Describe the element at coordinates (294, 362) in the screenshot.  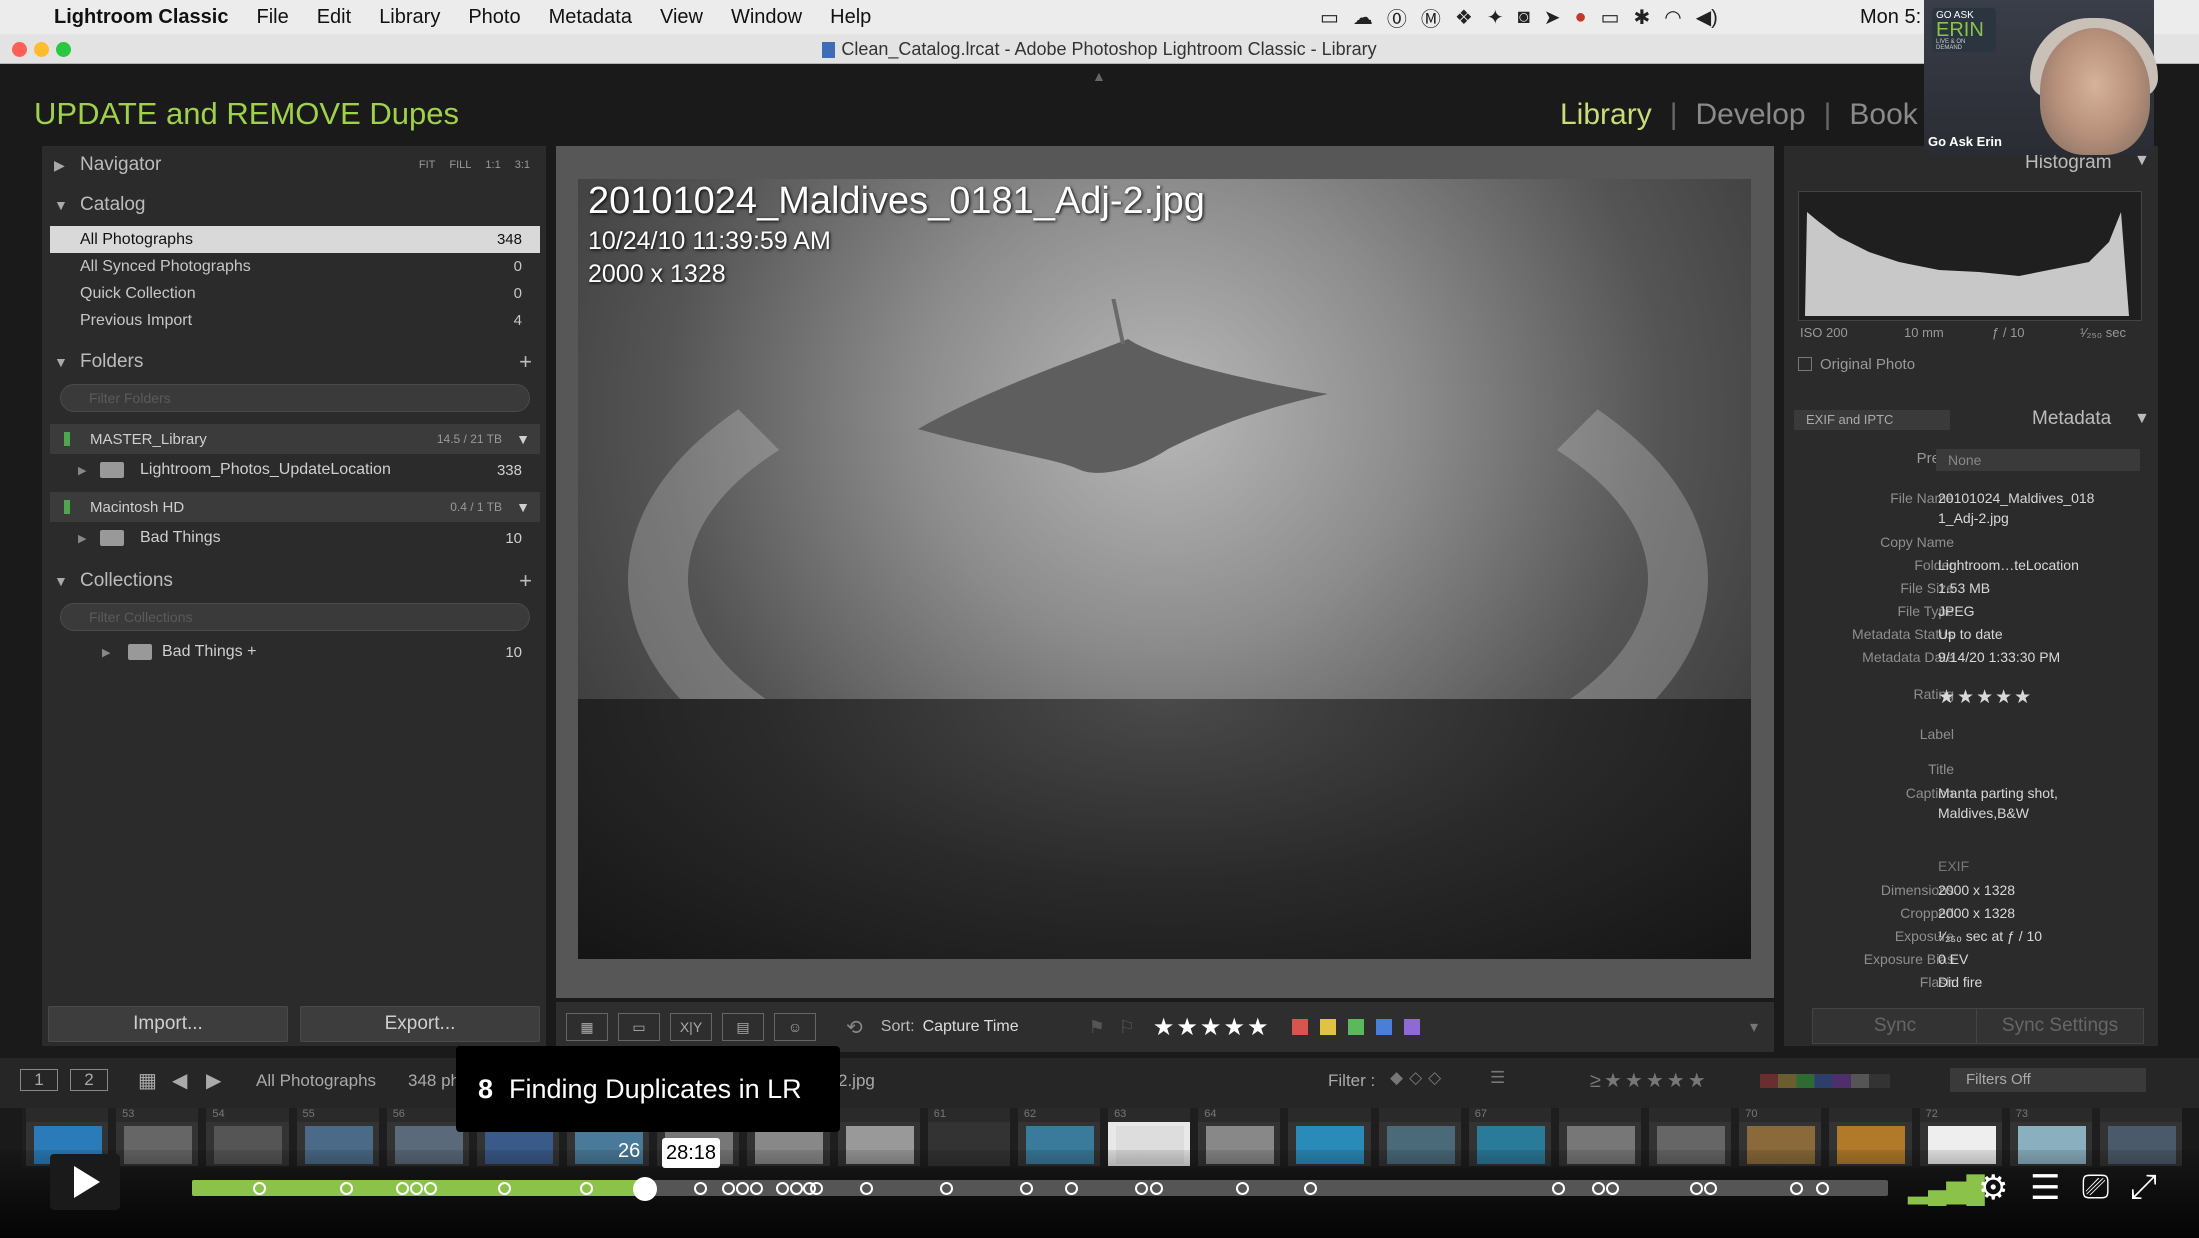
I see `folders-header: ▼ Folders +` at that location.